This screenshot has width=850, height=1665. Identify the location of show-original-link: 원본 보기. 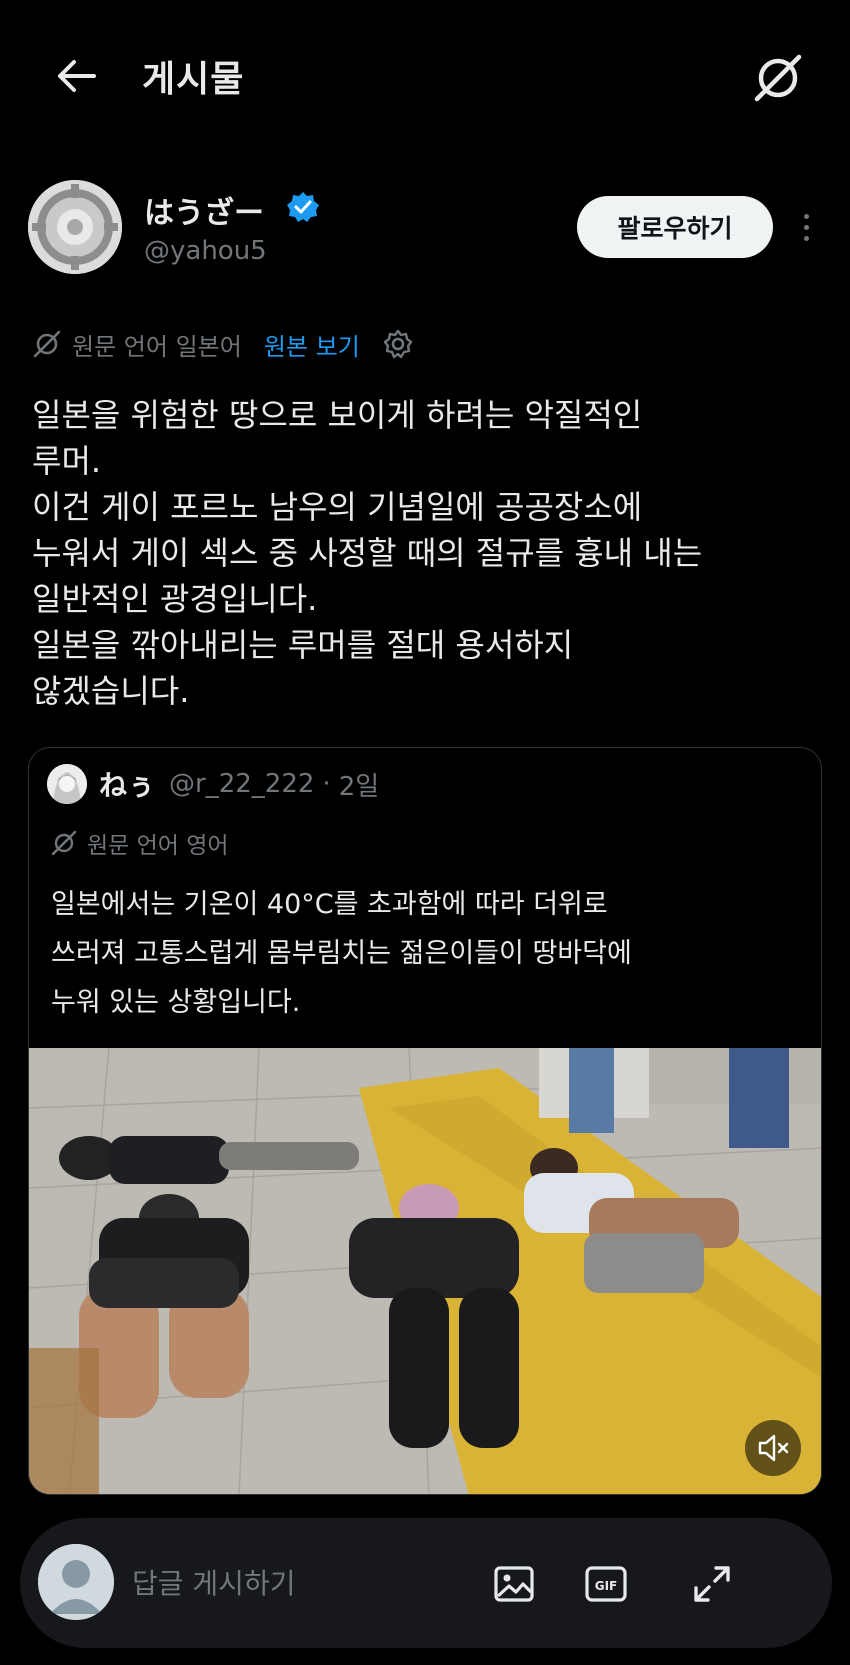
(312, 344).